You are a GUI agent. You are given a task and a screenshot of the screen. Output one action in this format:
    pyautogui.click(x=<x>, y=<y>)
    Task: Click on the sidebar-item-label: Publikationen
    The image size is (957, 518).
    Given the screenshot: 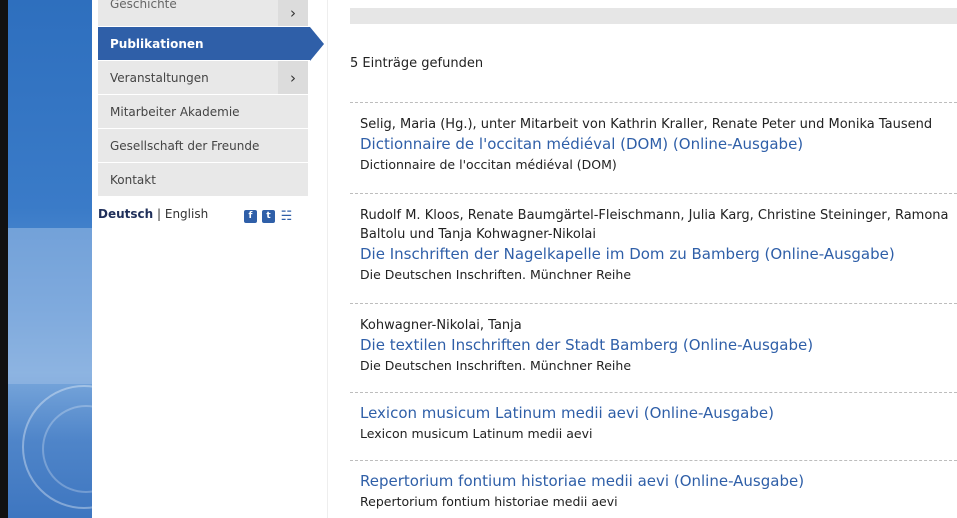 What is the action you would take?
    pyautogui.click(x=157, y=43)
    